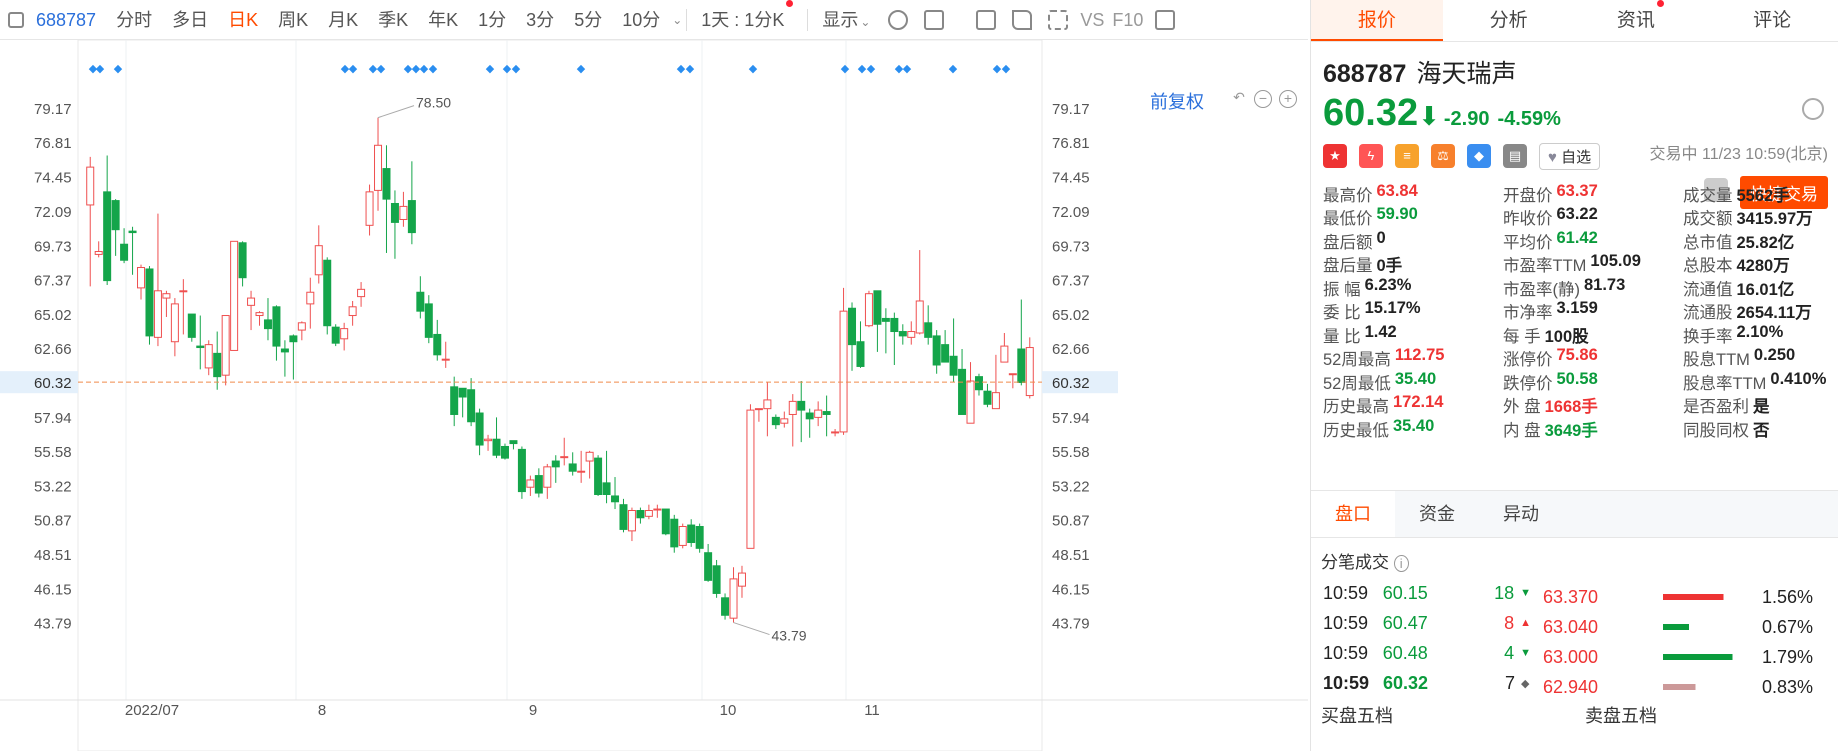  I want to click on period-tab-9: 5分, so click(588, 20).